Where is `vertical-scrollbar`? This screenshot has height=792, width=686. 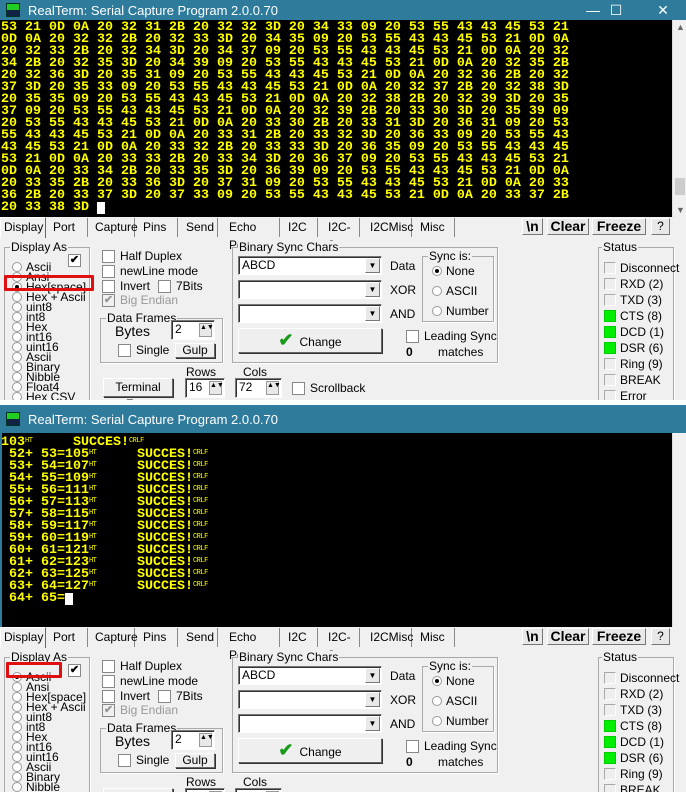
vertical-scrollbar is located at coordinates (679, 530).